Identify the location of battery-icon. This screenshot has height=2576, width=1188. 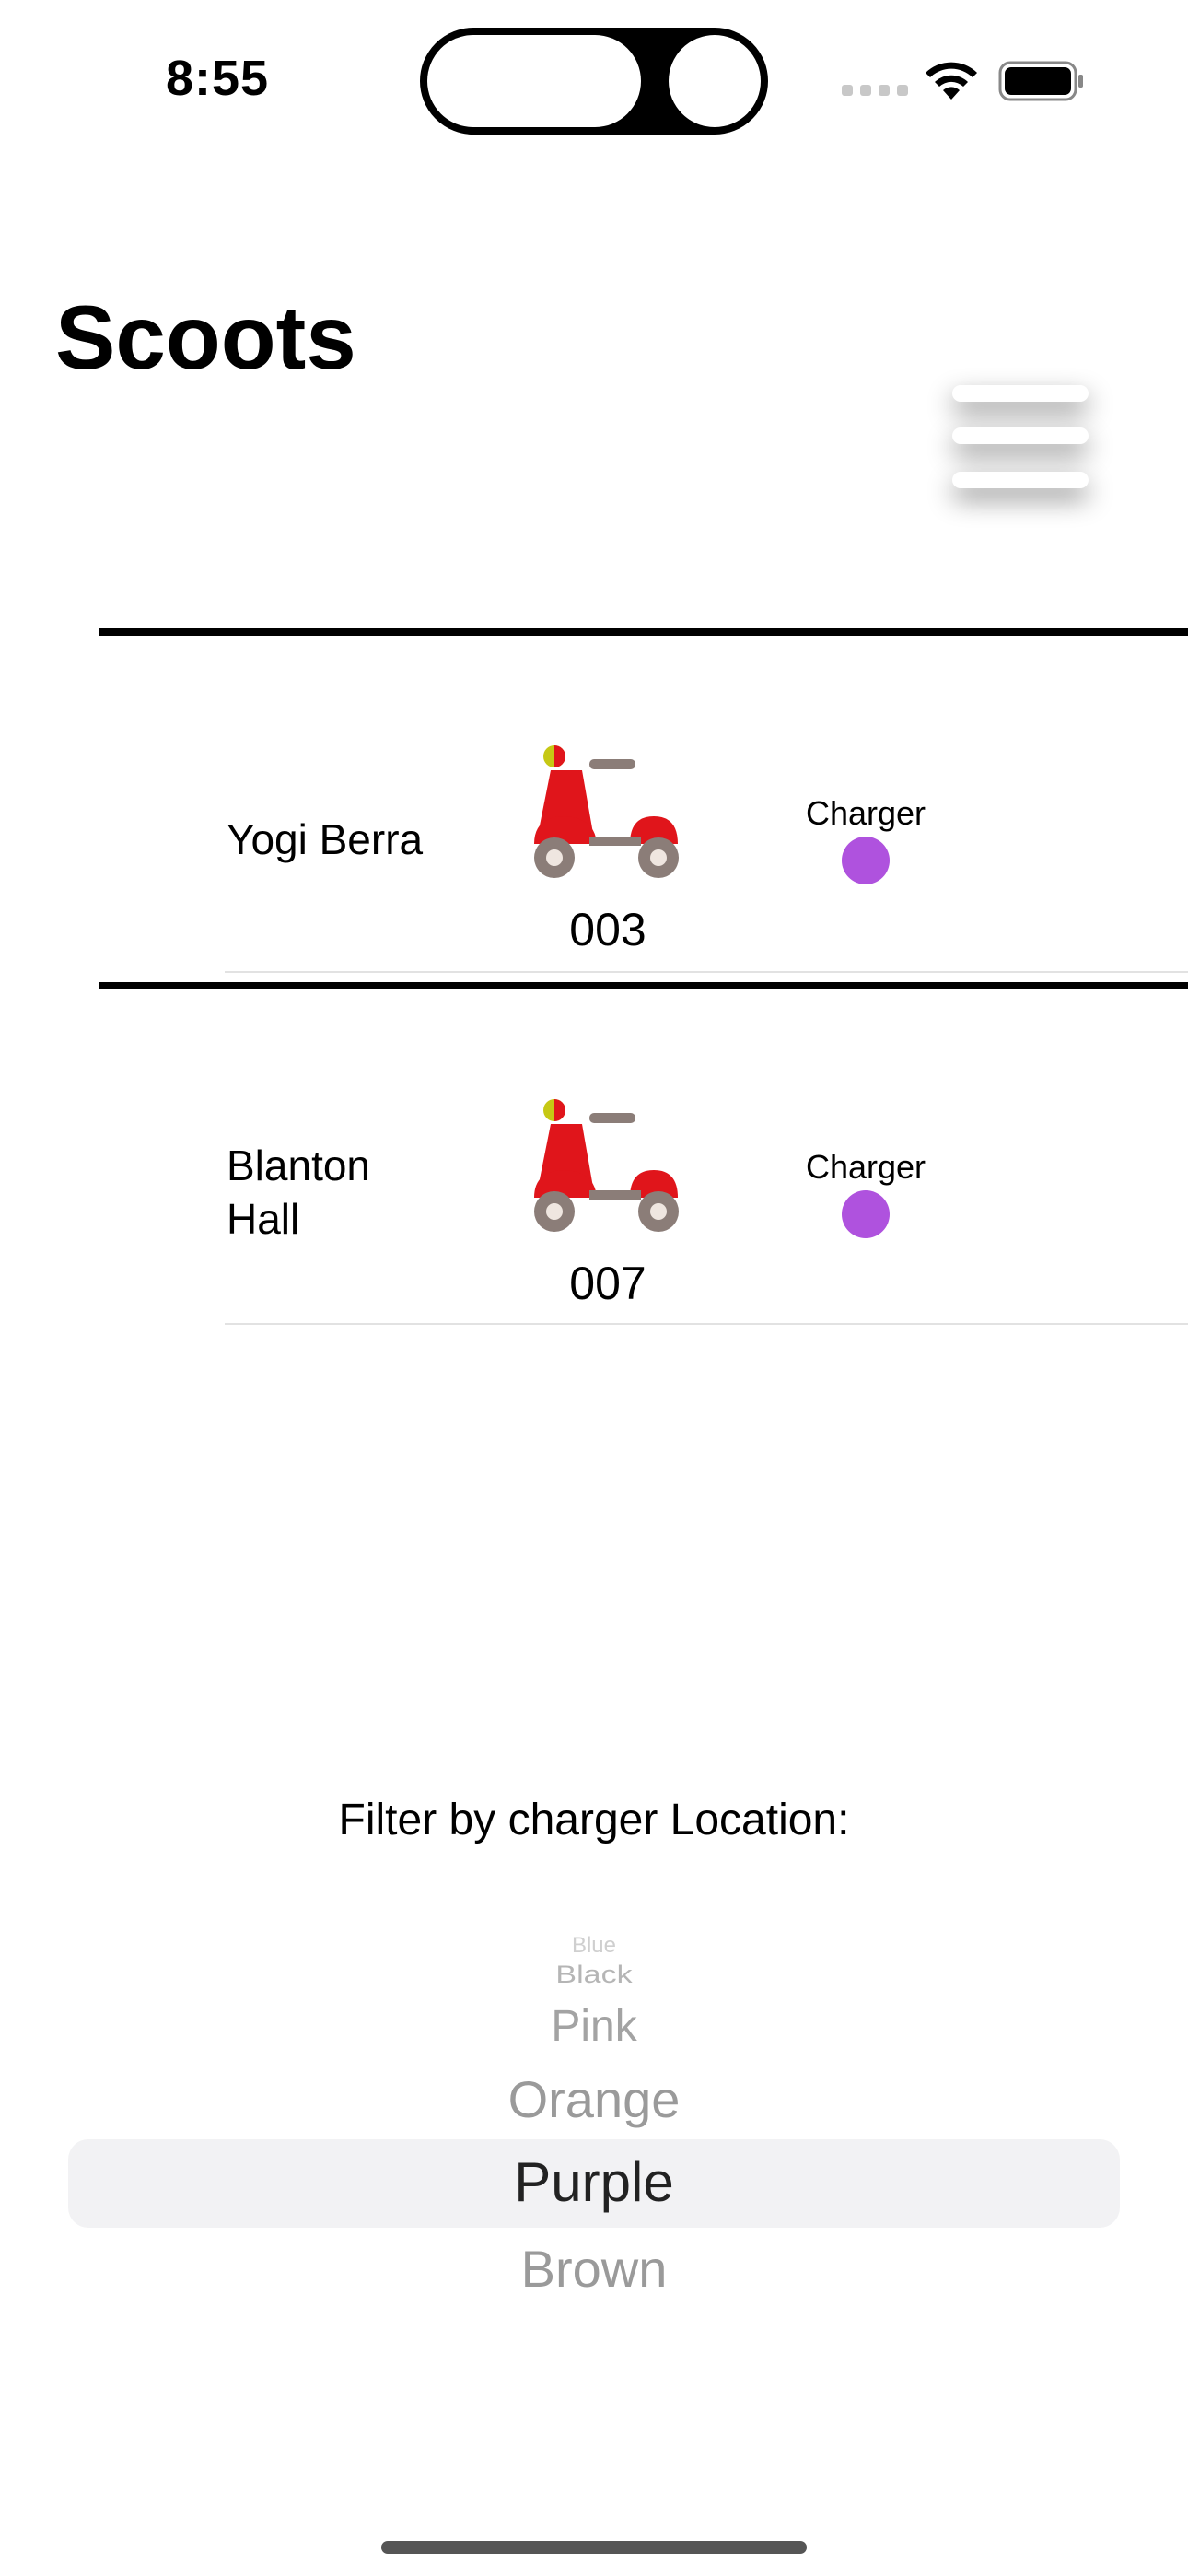
(1040, 81).